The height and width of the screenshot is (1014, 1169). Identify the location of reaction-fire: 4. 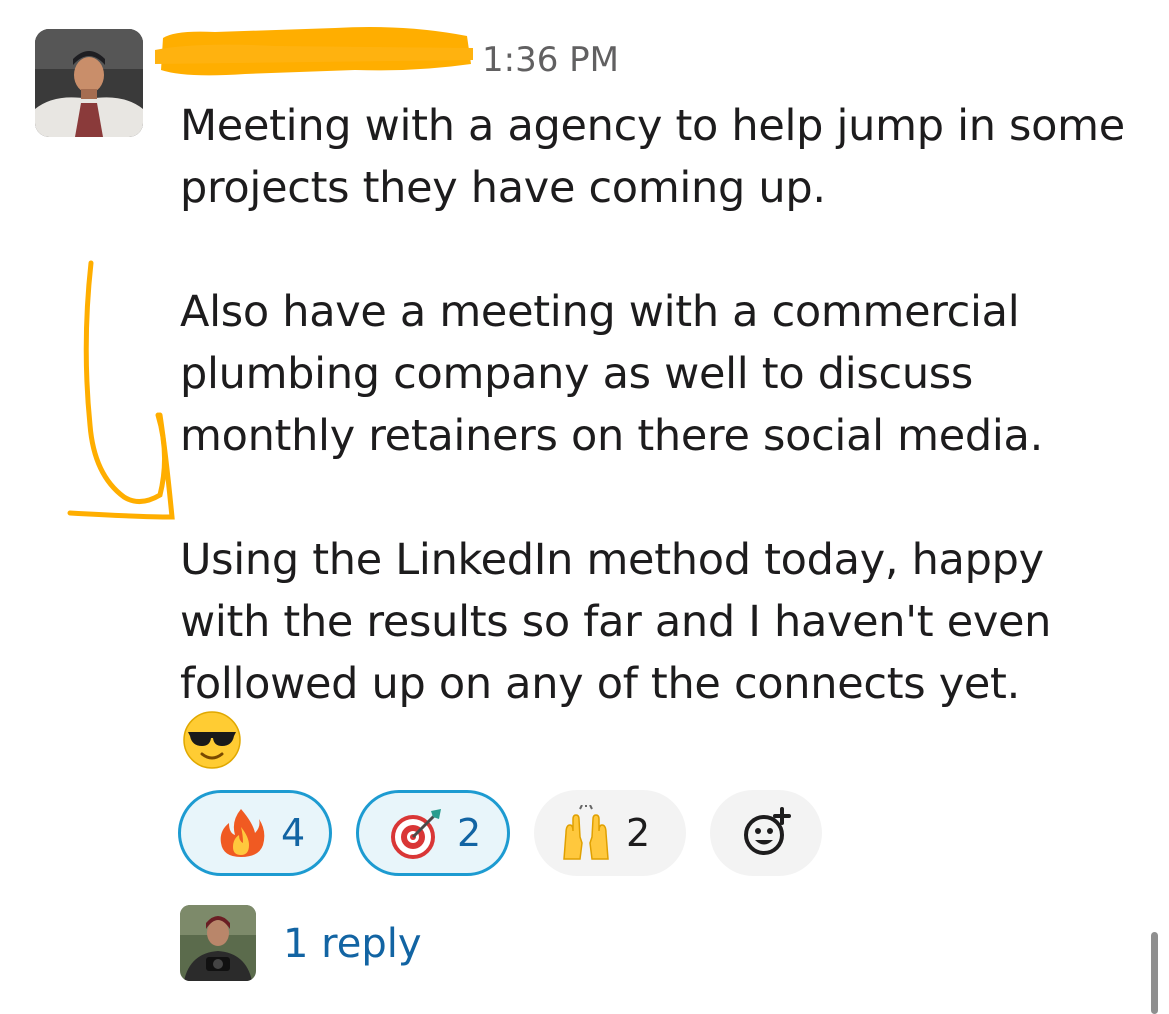
(255, 833).